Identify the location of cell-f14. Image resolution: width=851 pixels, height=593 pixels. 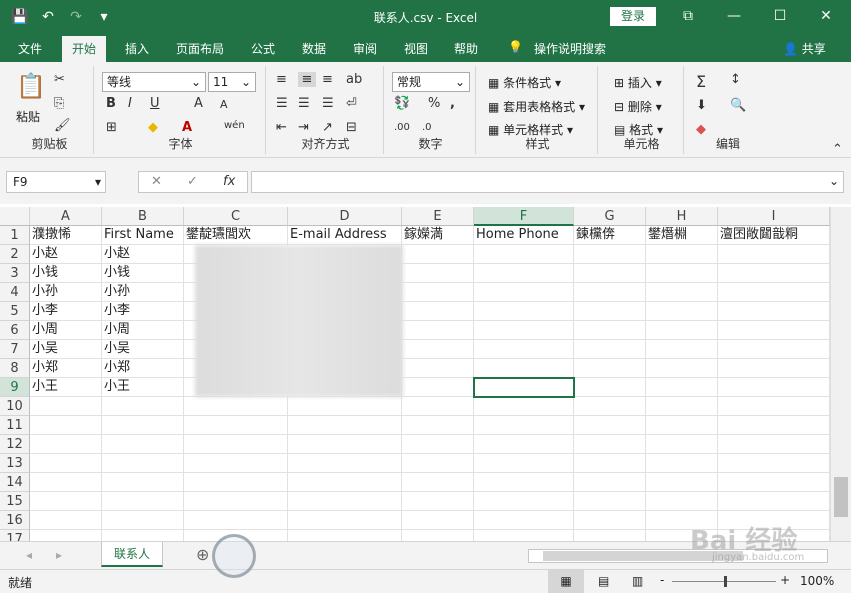
(524, 482).